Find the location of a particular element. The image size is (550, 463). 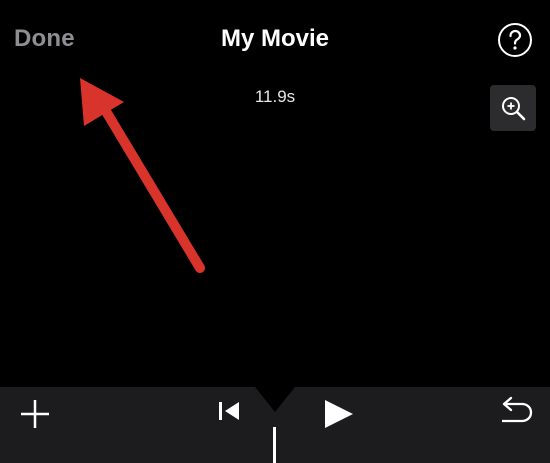

play-button is located at coordinates (339, 414).